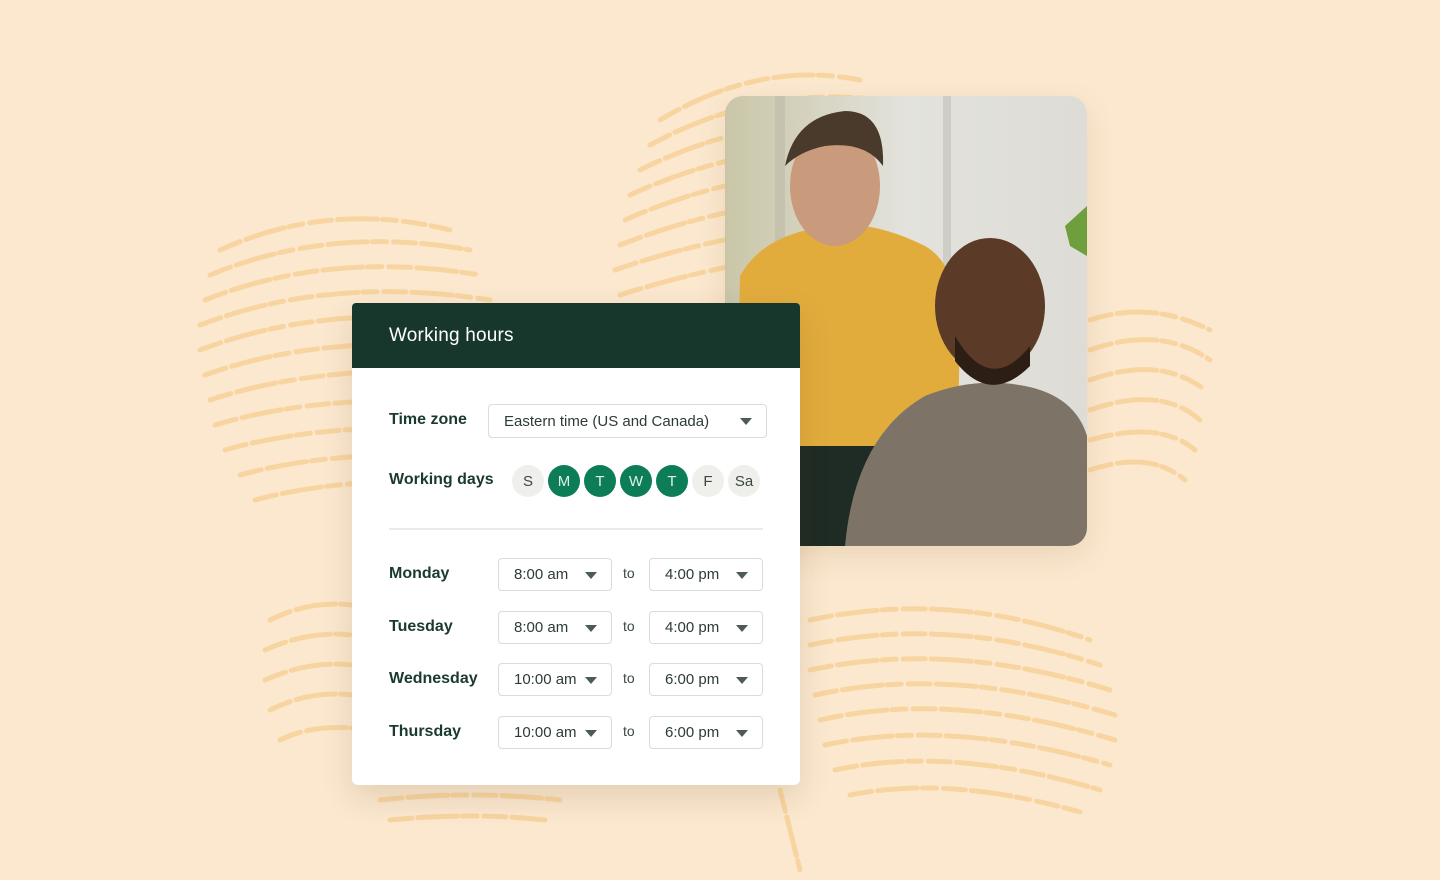 This screenshot has width=1440, height=880. I want to click on schedule-row-thursday: Thursday 10:00 am to 6:00 pm, so click(576, 733).